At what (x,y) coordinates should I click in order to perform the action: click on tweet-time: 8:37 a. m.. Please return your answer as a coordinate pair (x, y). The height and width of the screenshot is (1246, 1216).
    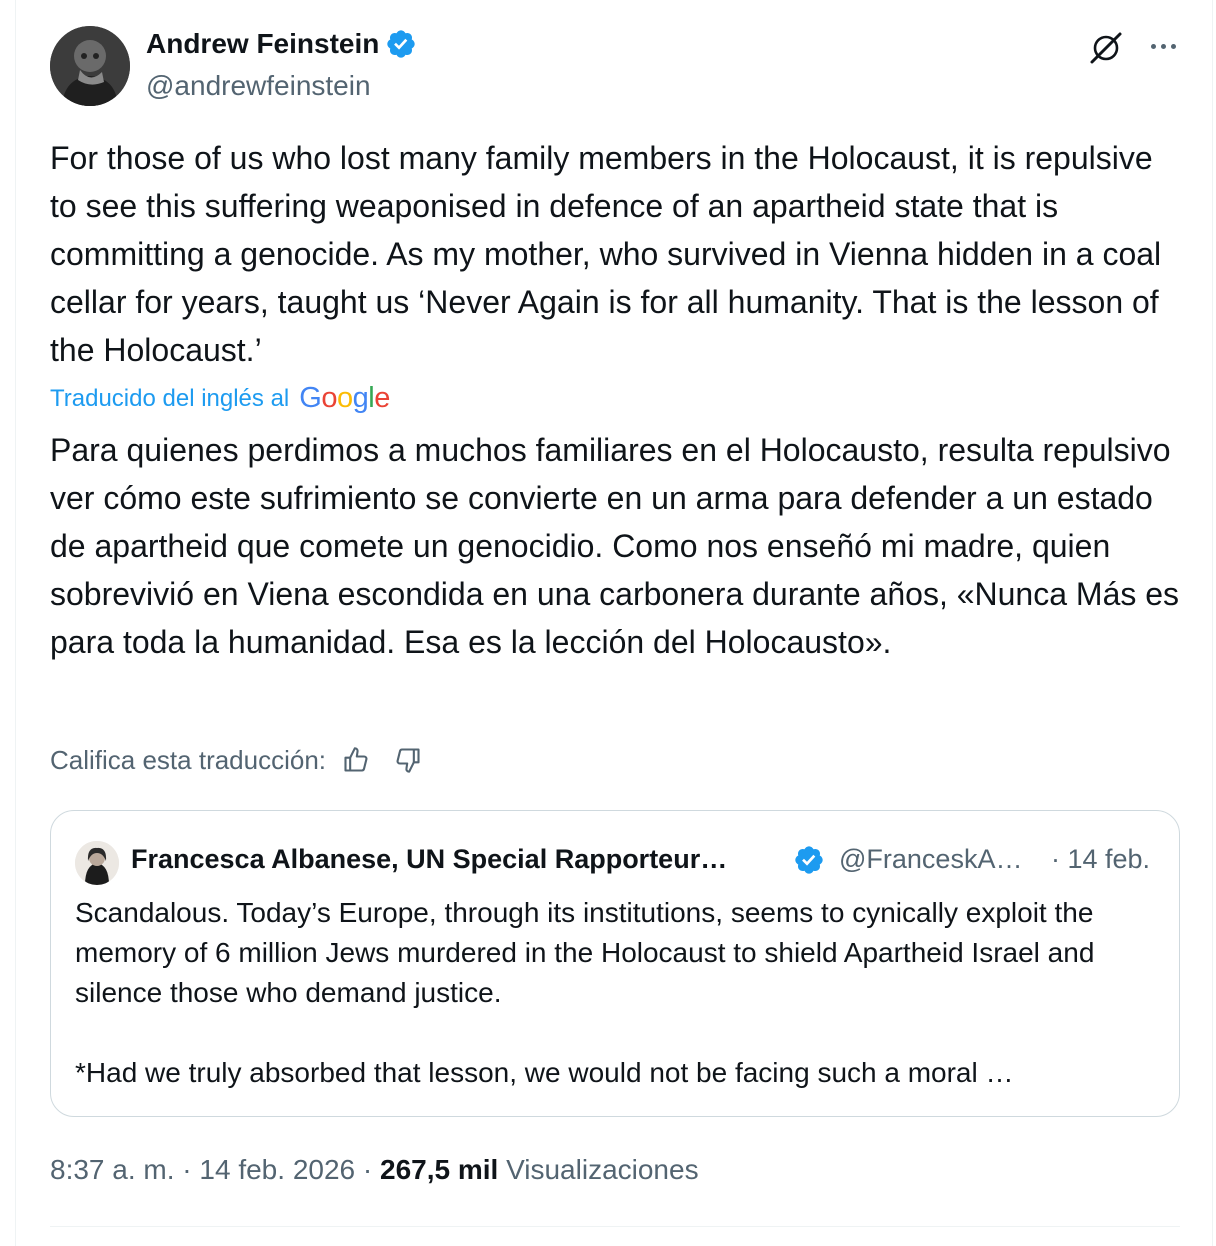
    Looking at the image, I should click on (112, 1169).